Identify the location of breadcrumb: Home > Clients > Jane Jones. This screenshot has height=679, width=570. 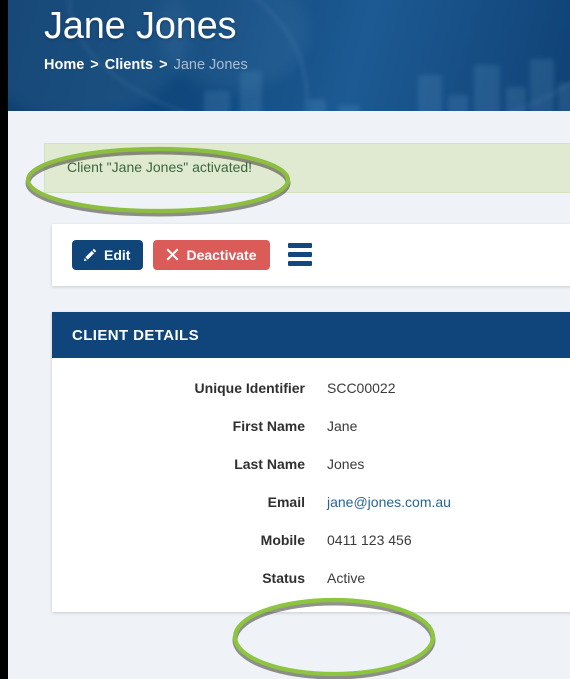
(307, 65).